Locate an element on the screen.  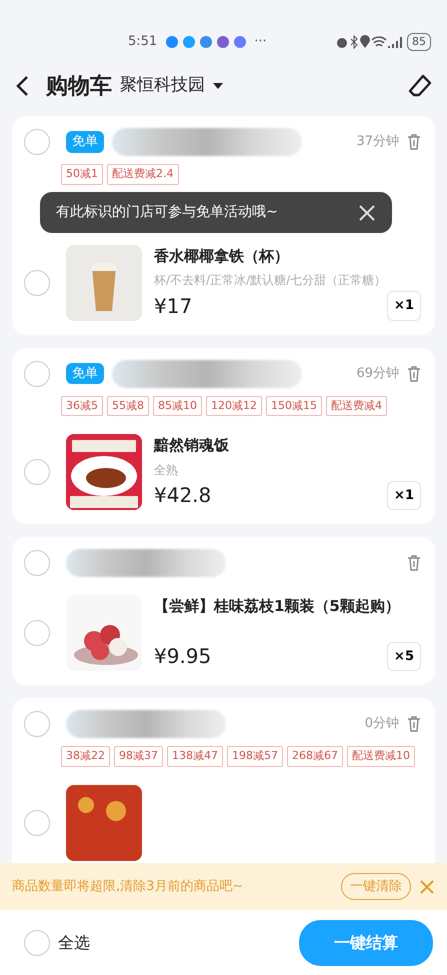
wifi-icon is located at coordinates (379, 42).